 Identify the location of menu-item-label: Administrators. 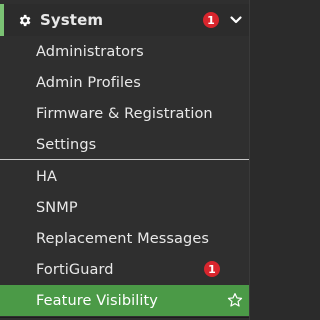
(90, 51).